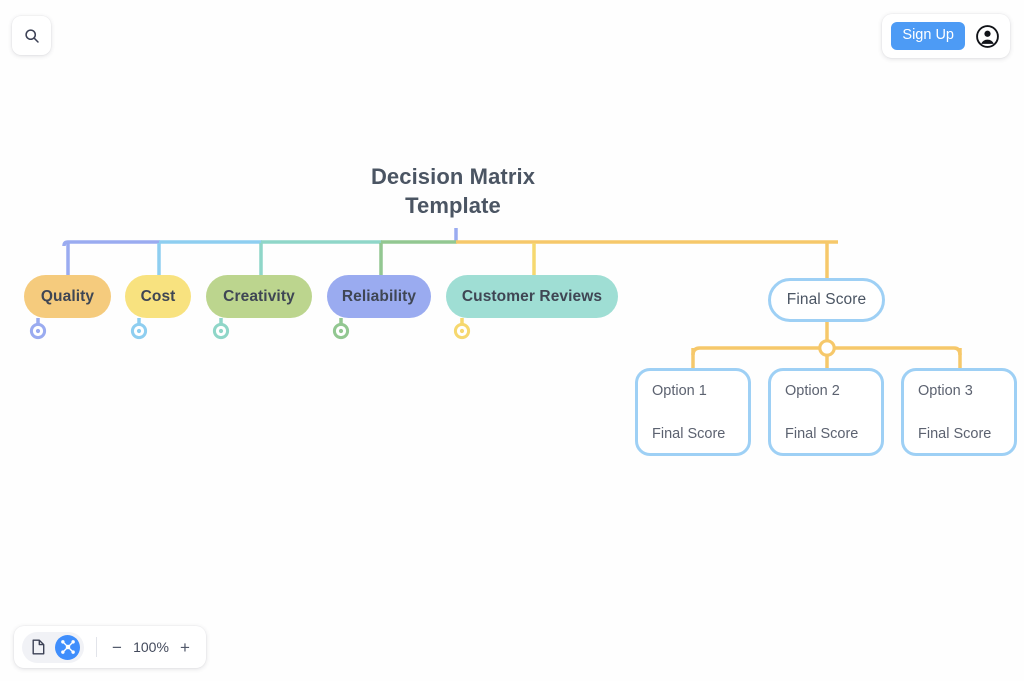 Image resolution: width=1024 pixels, height=681 pixels. What do you see at coordinates (38, 329) in the screenshot?
I see `criteria-socket-quality` at bounding box center [38, 329].